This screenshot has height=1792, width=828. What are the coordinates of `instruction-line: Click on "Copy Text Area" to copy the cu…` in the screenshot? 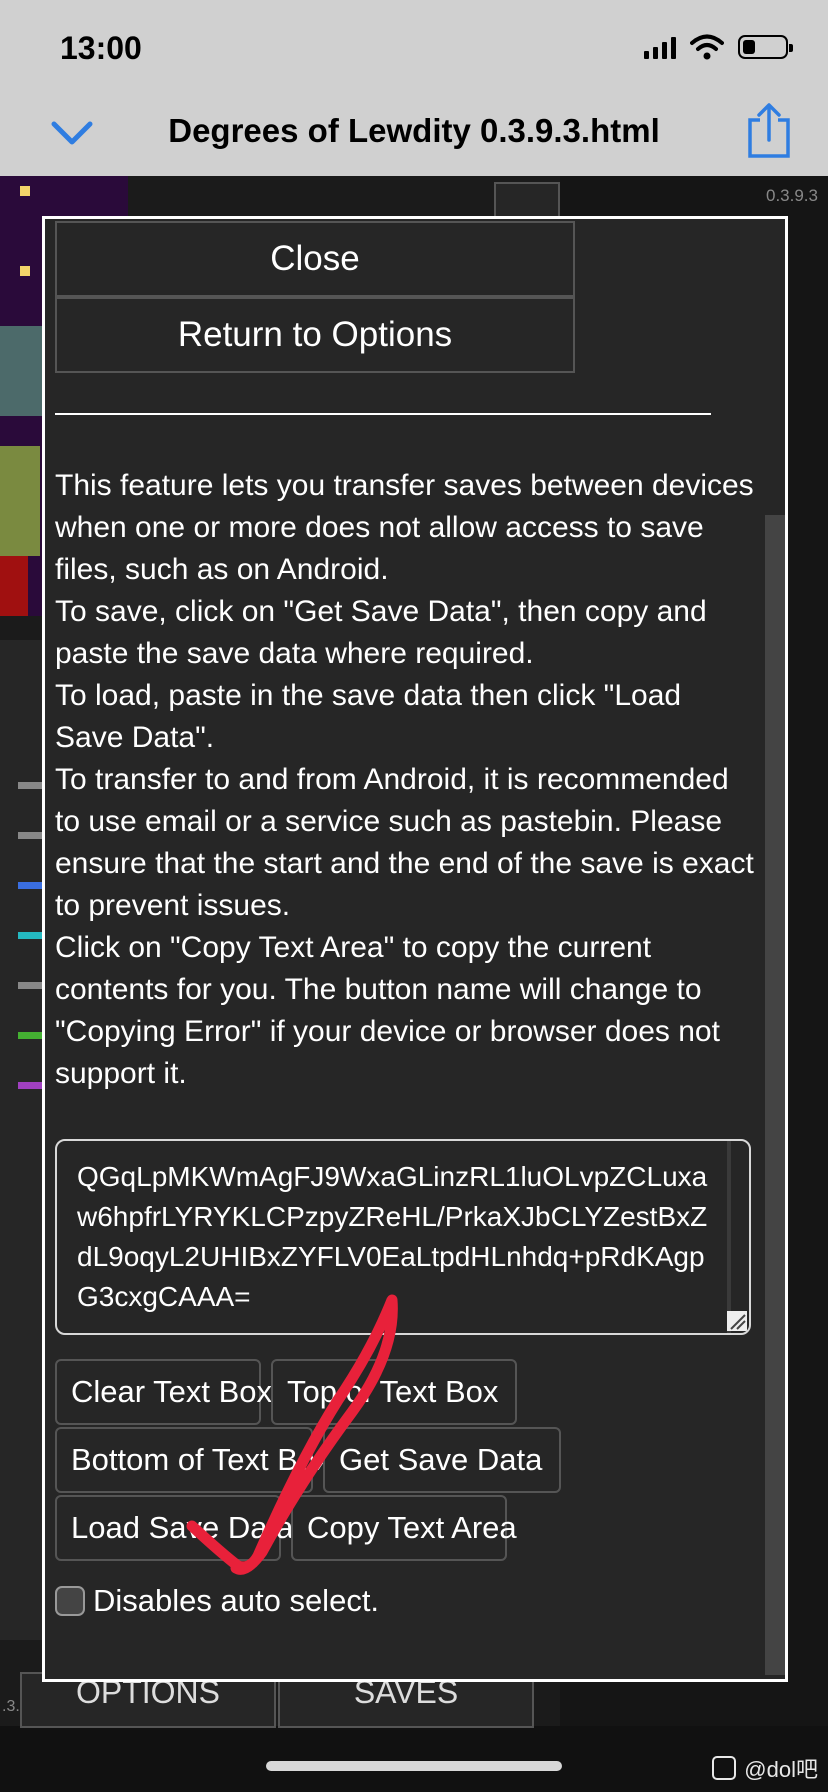 It's located at (387, 1010).